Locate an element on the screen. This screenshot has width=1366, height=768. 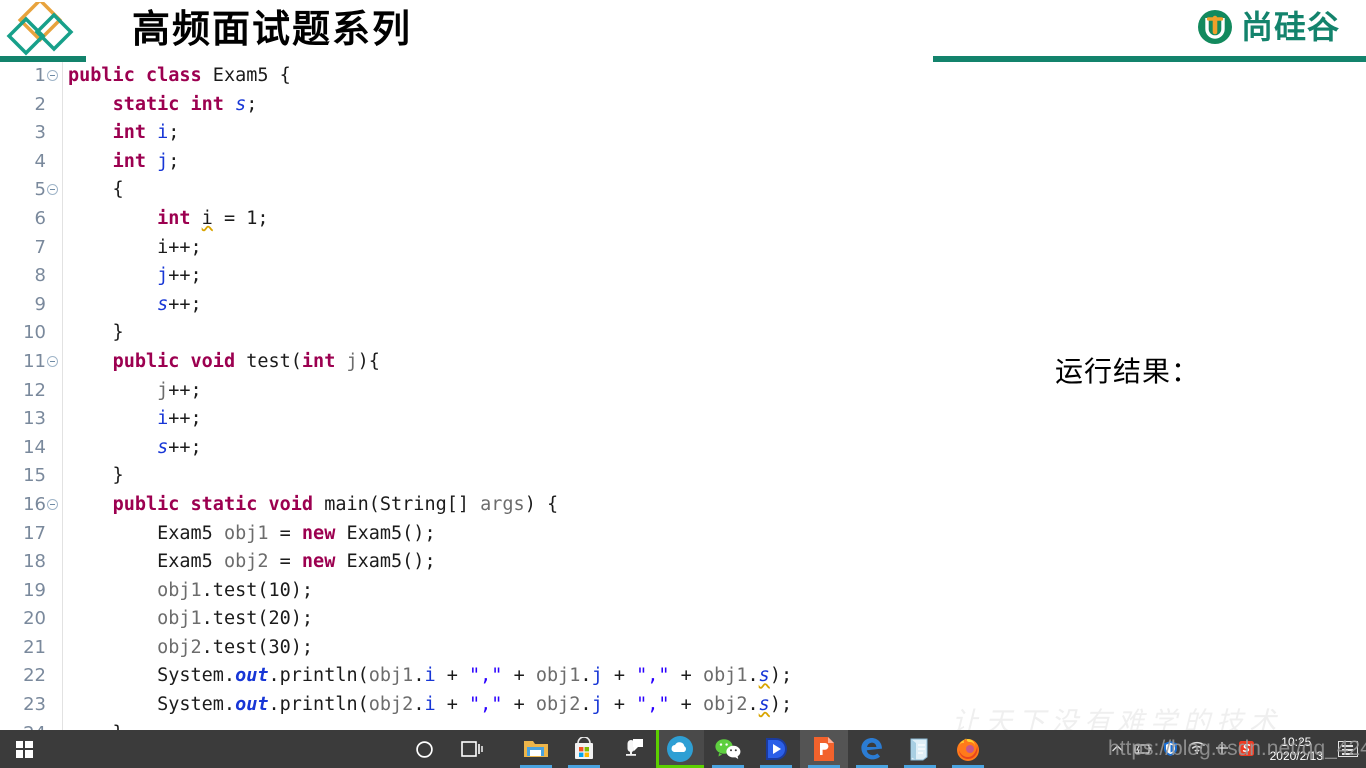
line-number: 13 is located at coordinates (34, 419).